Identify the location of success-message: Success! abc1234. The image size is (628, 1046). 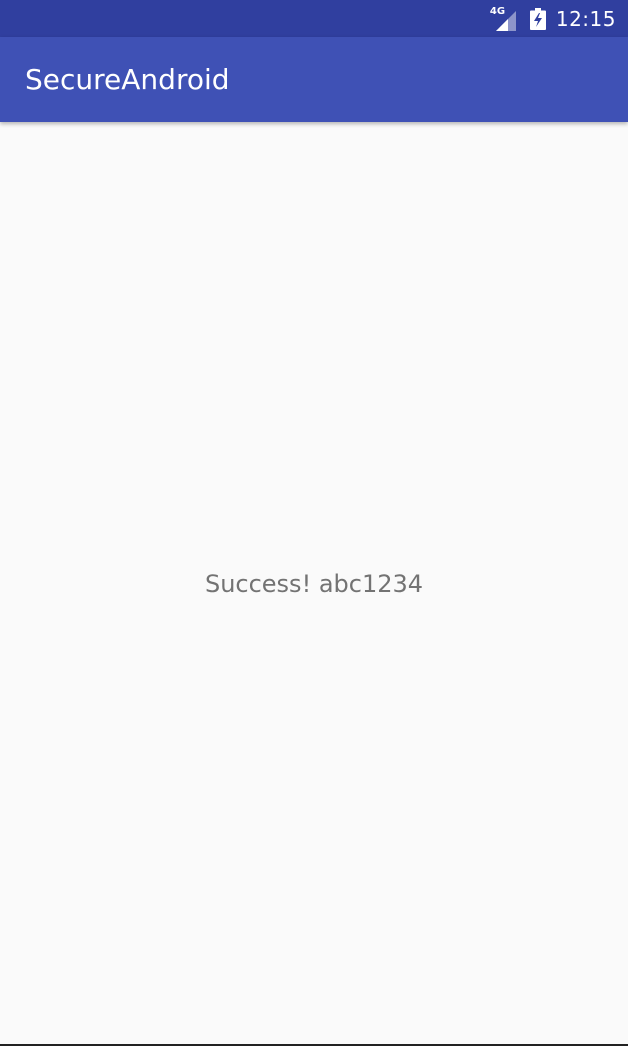
(314, 584).